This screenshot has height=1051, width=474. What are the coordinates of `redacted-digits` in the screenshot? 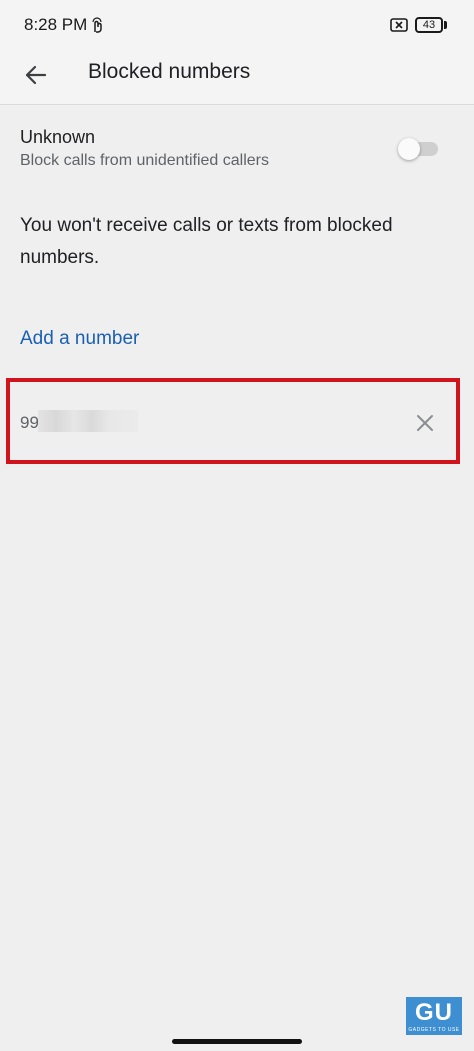 It's located at (88, 421).